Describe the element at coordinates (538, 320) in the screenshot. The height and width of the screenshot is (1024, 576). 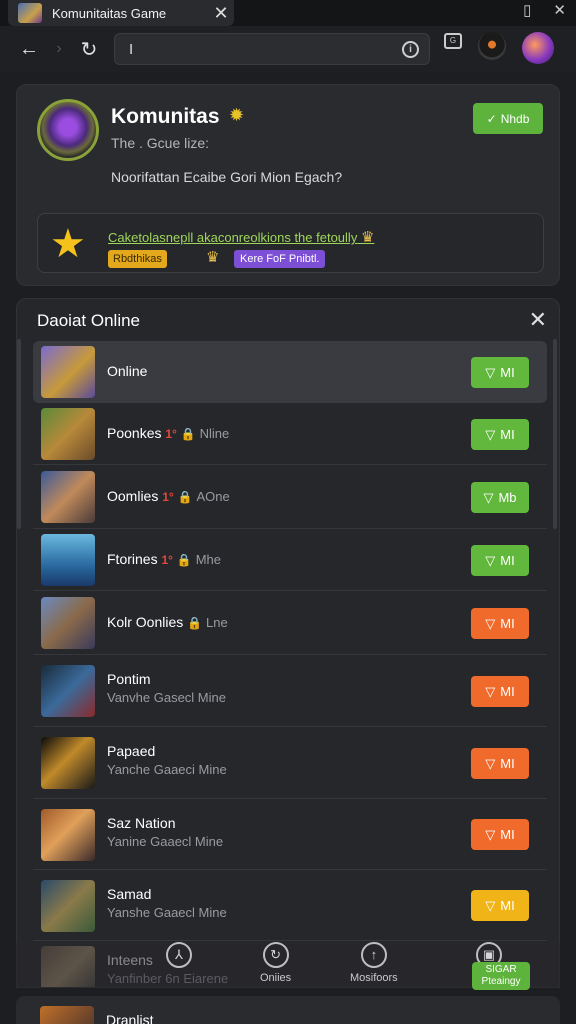
I see `close-icon: ✕` at that location.